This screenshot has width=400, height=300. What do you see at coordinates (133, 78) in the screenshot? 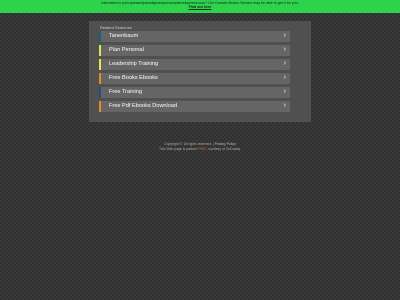
I see `search-item-label: Free Books Ebooks` at bounding box center [133, 78].